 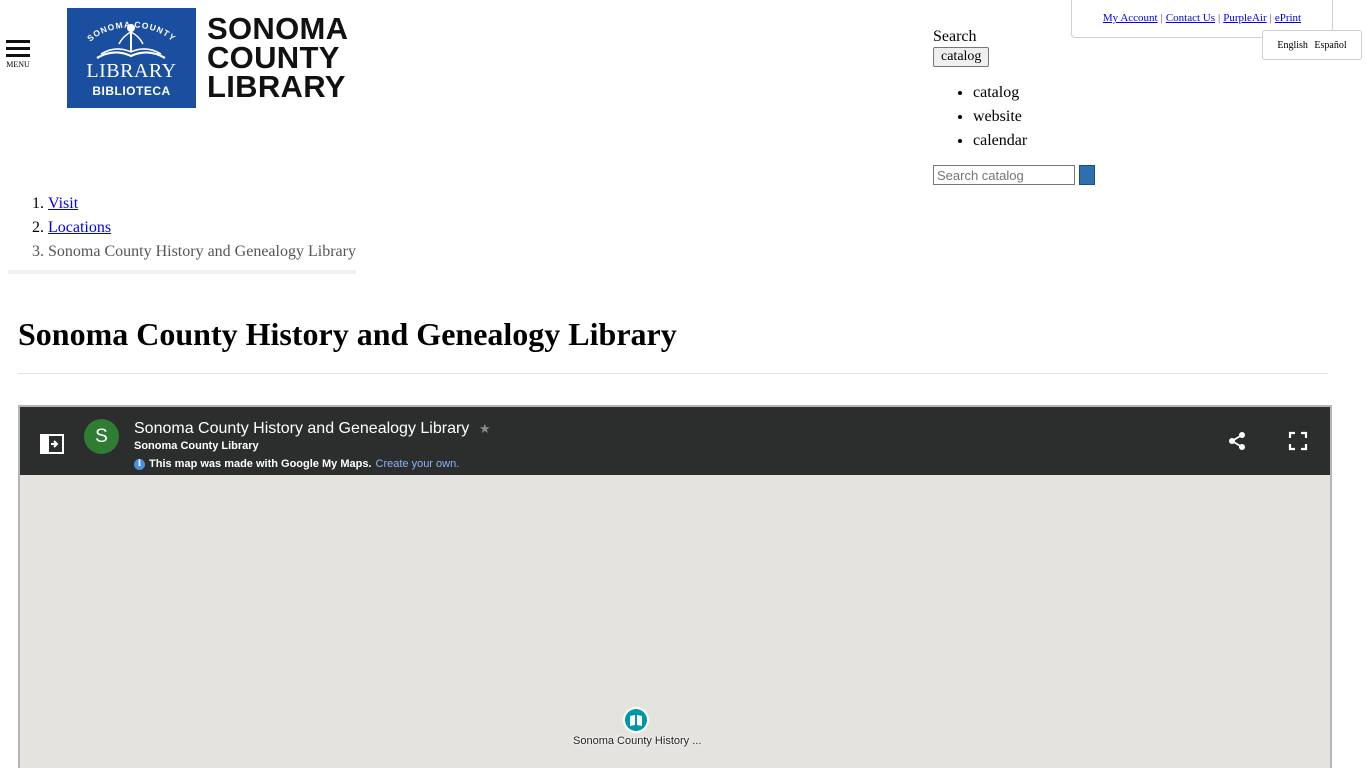 What do you see at coordinates (418, 464) in the screenshot?
I see `create-your-own-link: Create your own.` at bounding box center [418, 464].